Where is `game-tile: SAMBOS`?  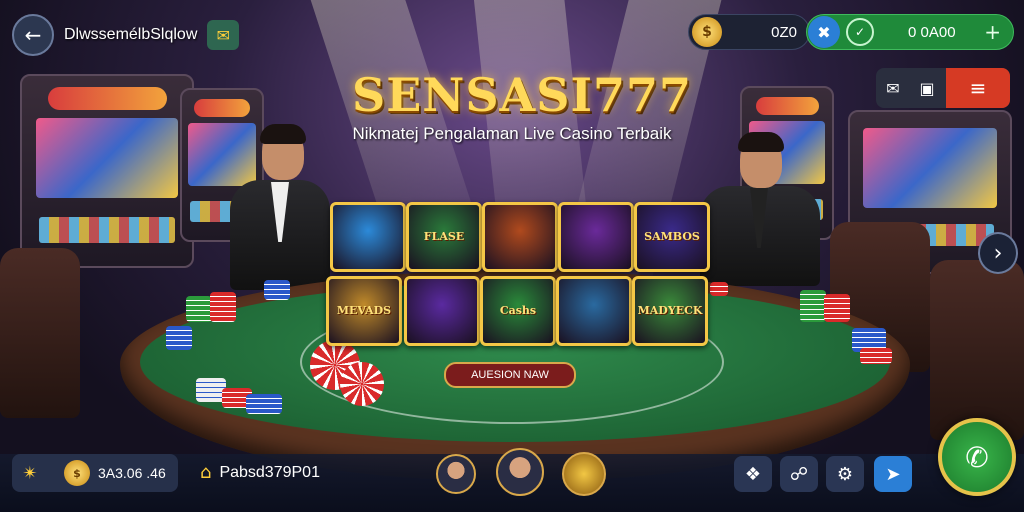 game-tile: SAMBOS is located at coordinates (672, 237).